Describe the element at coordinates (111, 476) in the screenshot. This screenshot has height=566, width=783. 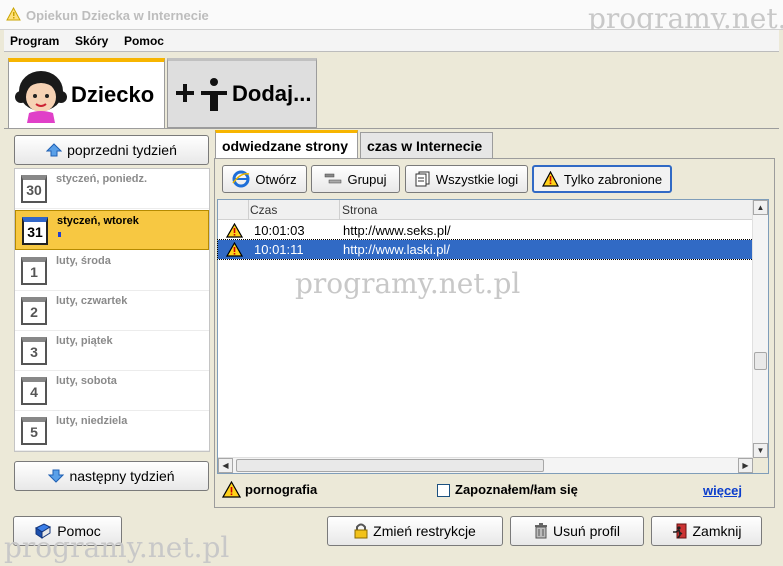
I see `next-week-button: następny tydzień` at that location.